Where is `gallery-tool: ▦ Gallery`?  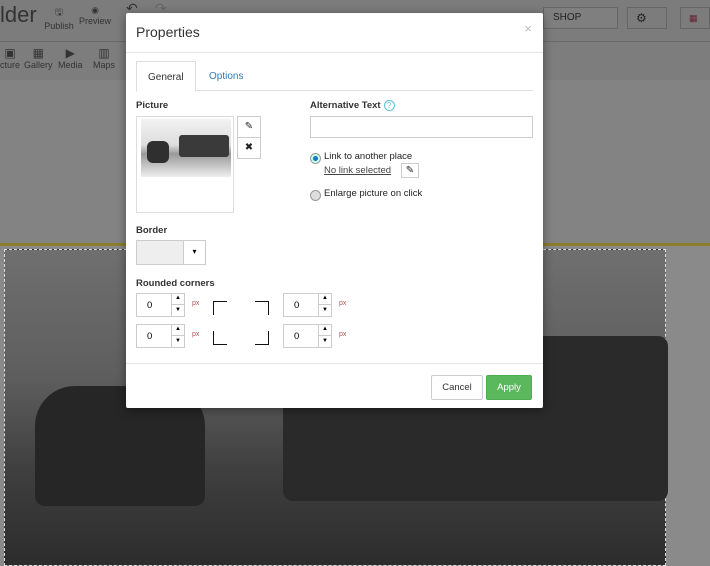
gallery-tool: ▦ Gallery is located at coordinates (38, 58).